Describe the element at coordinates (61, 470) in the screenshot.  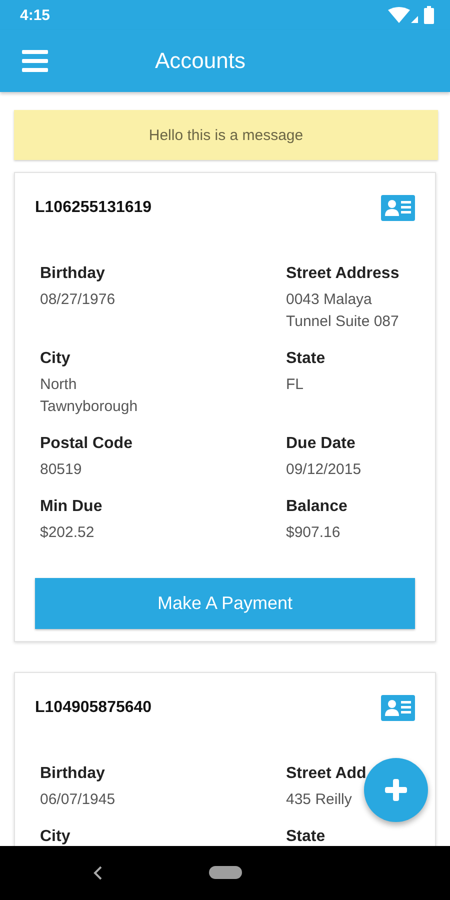
I see `field-value: 80519` at that location.